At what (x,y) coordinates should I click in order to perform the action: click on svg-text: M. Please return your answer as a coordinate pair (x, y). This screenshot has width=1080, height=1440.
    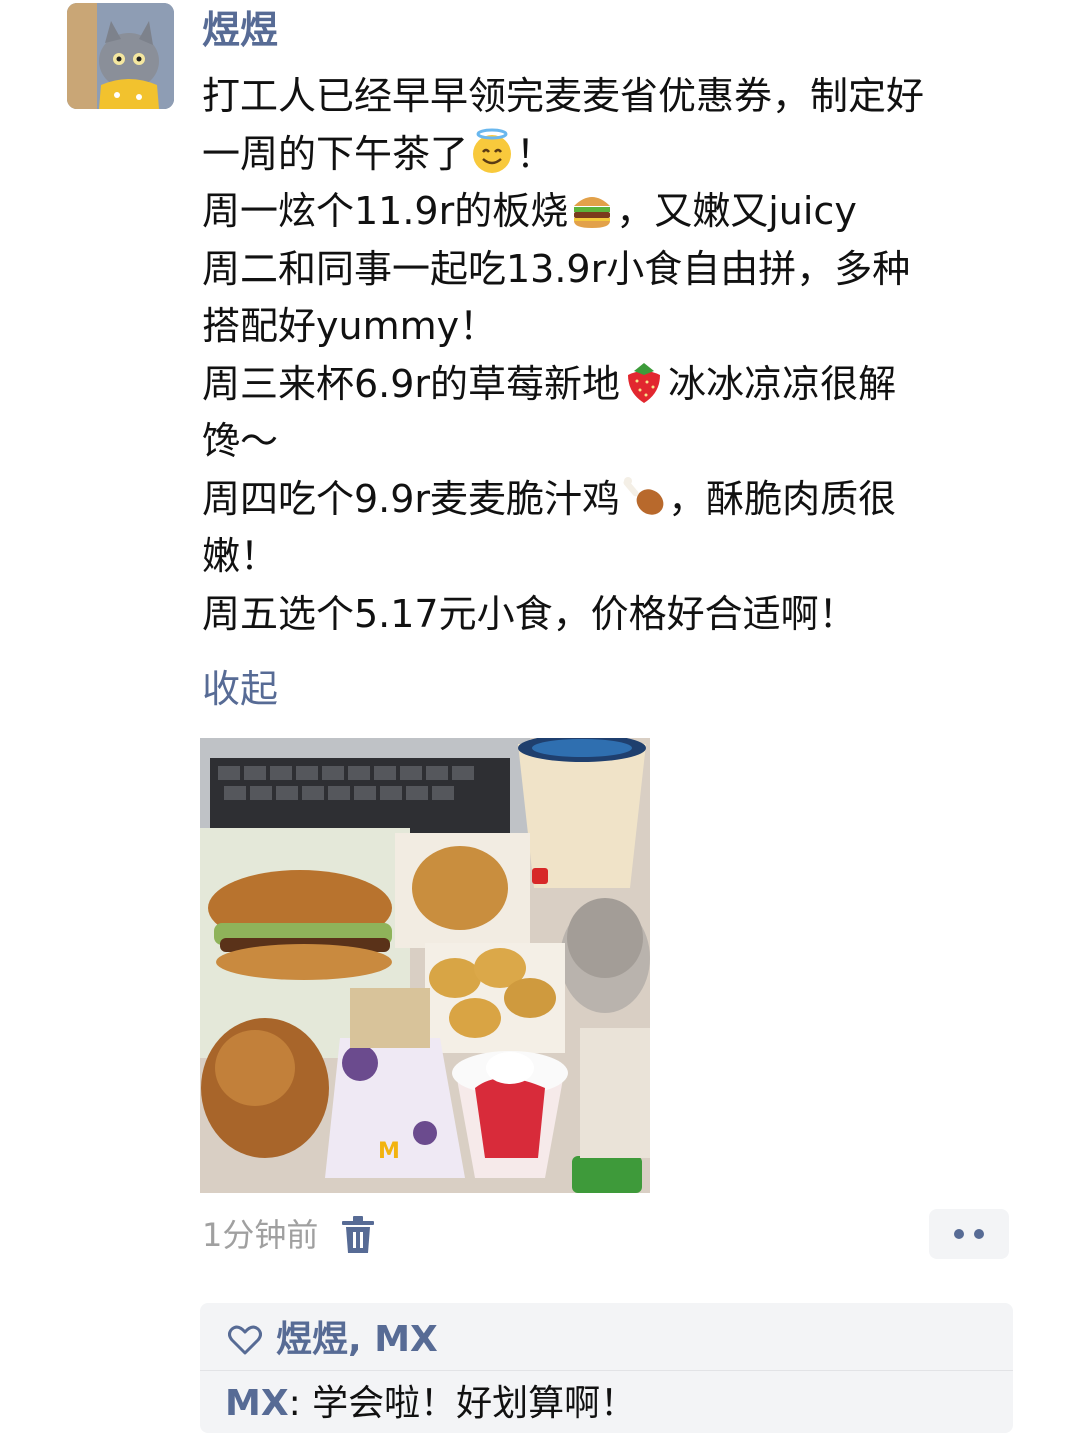
    Looking at the image, I should click on (389, 1151).